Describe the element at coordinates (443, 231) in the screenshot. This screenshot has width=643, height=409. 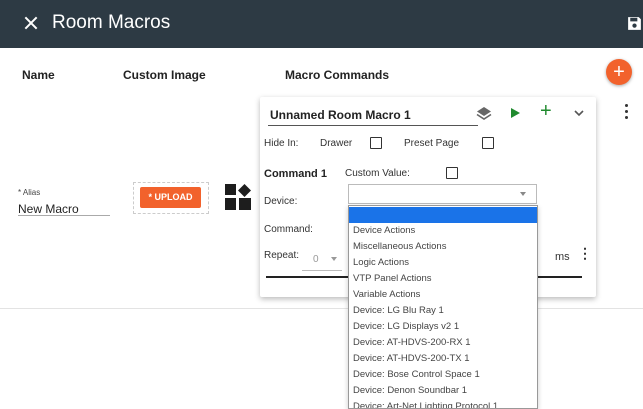
I see `dropdown-option: Device Actions` at that location.